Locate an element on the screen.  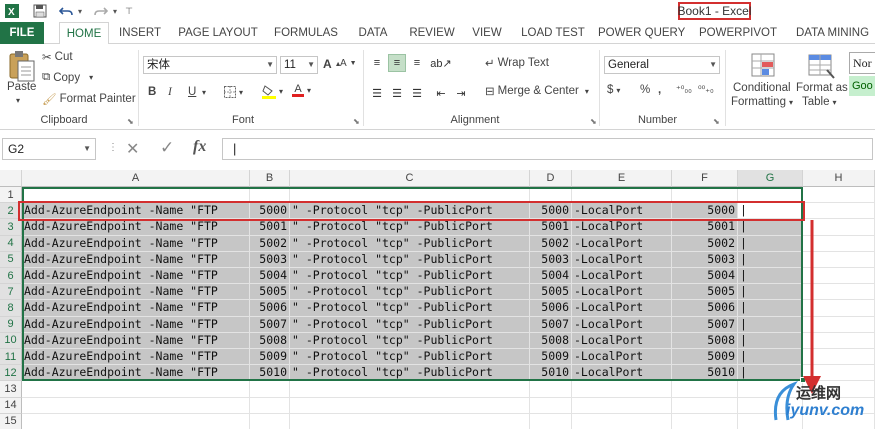
accounting-format-button: $ ▾ is located at coordinates (613, 90).